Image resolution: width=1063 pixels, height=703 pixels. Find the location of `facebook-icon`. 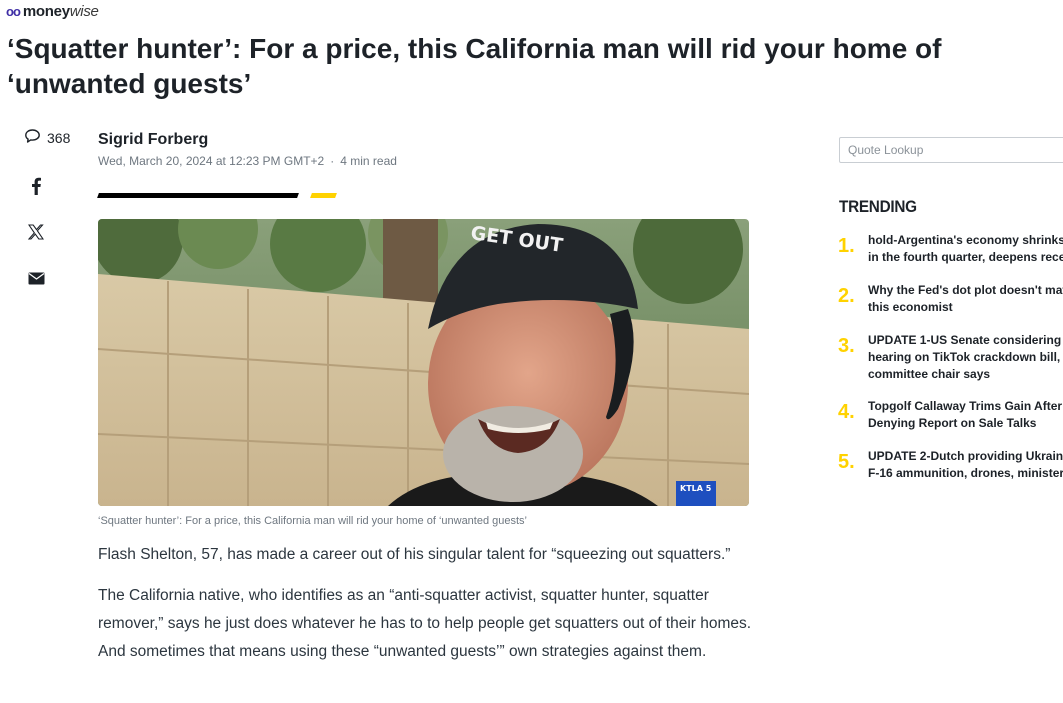

facebook-icon is located at coordinates (36, 186).